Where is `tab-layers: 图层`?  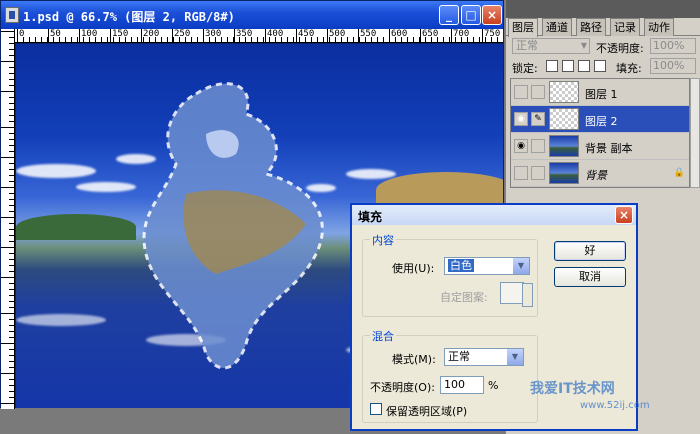
tab-layers: 图层 is located at coordinates (523, 27).